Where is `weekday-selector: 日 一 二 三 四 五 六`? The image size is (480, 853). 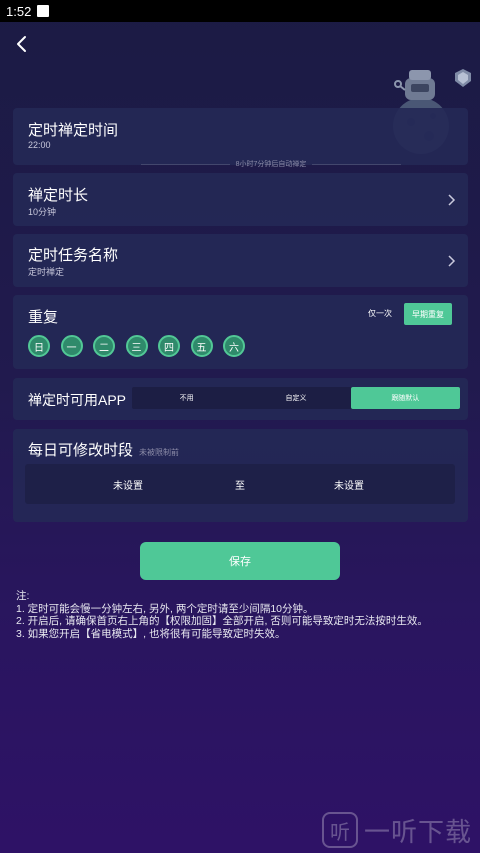
weekday-selector: 日 一 二 三 四 五 六 is located at coordinates (142, 346).